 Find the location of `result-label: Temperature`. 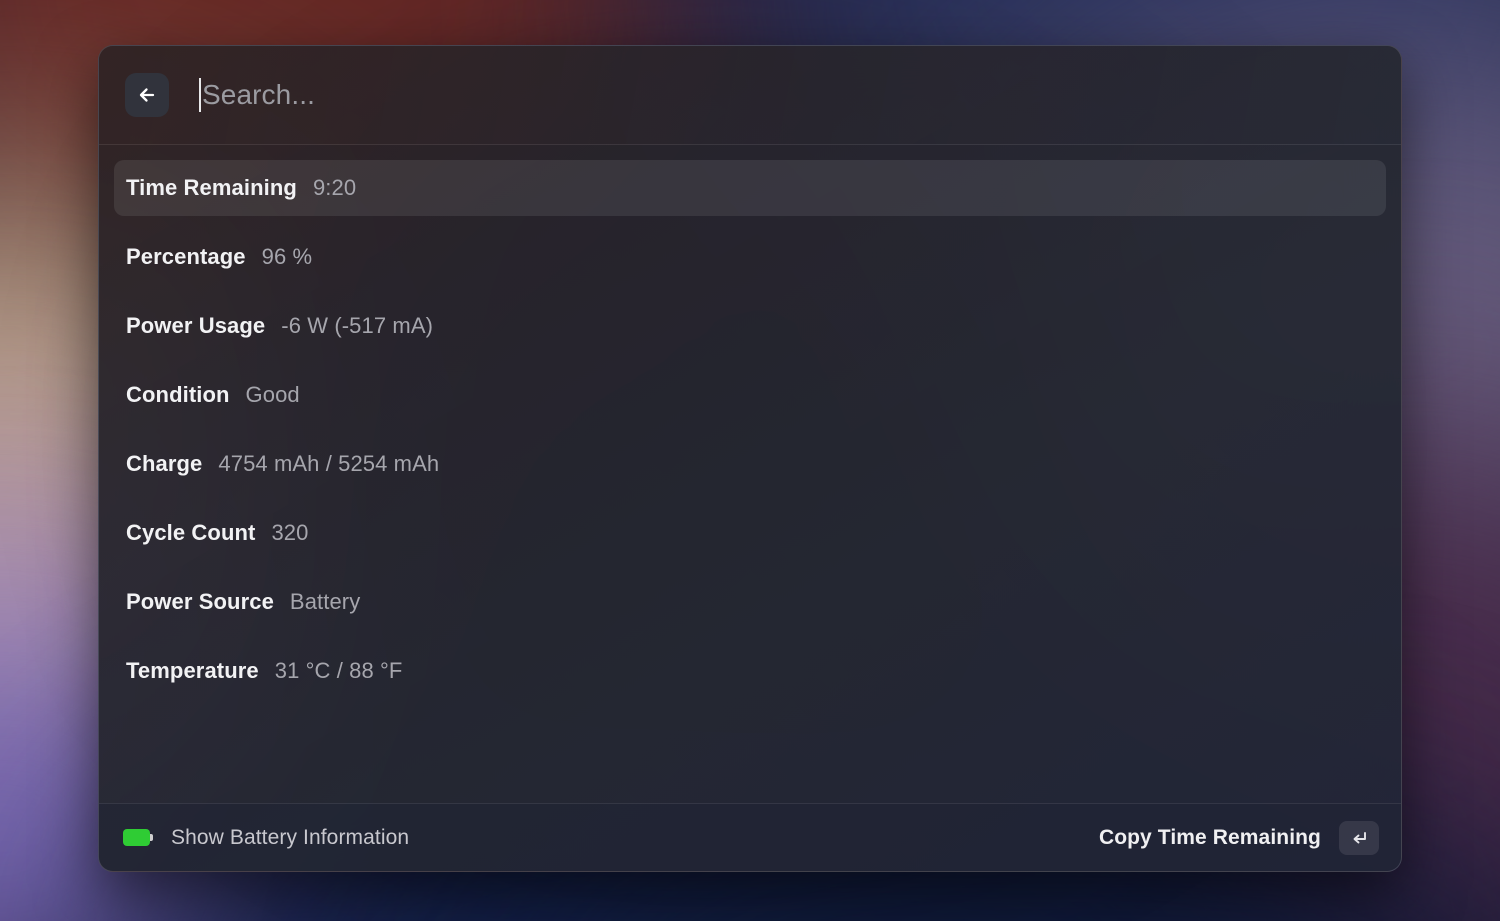

result-label: Temperature is located at coordinates (192, 670).